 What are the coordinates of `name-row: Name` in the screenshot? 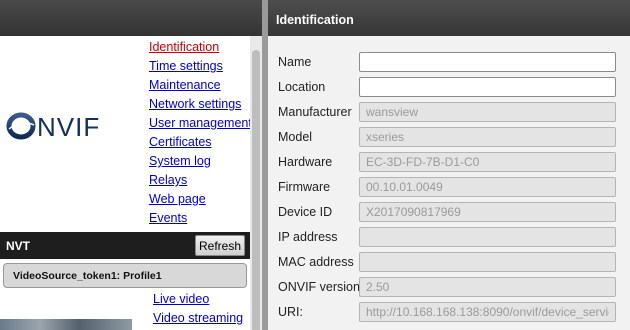 It's located at (449, 62).